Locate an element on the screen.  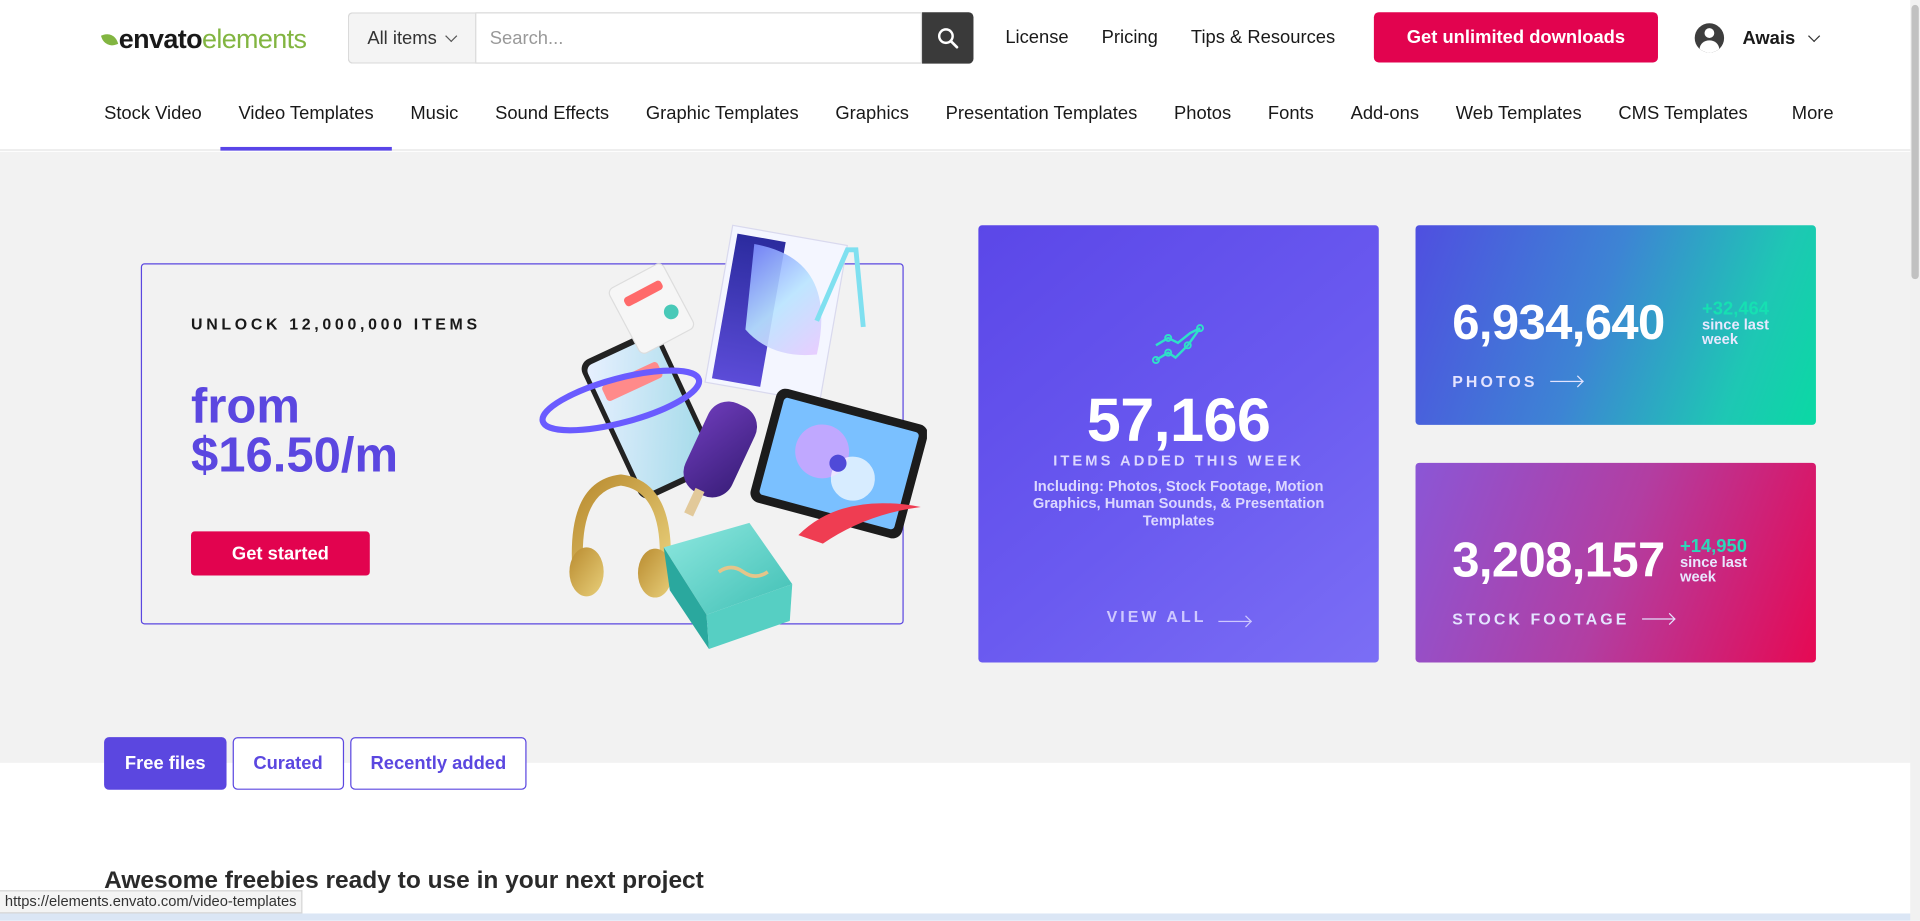
user-name: Awais is located at coordinates (1769, 38).